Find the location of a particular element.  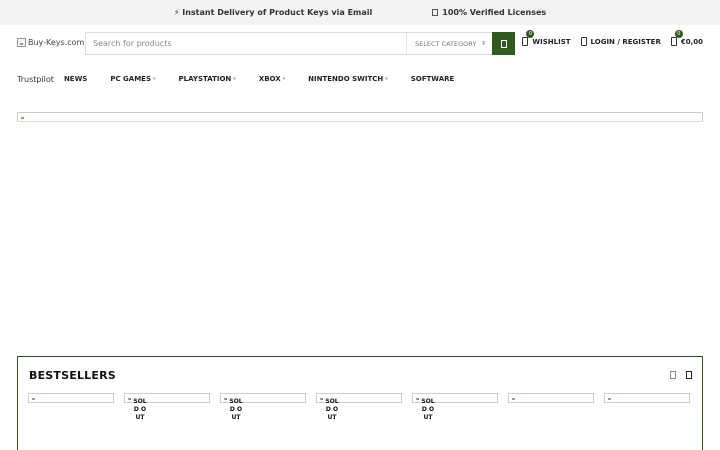

promo-verified-licenses: 100% Verified Licenses is located at coordinates (489, 12).